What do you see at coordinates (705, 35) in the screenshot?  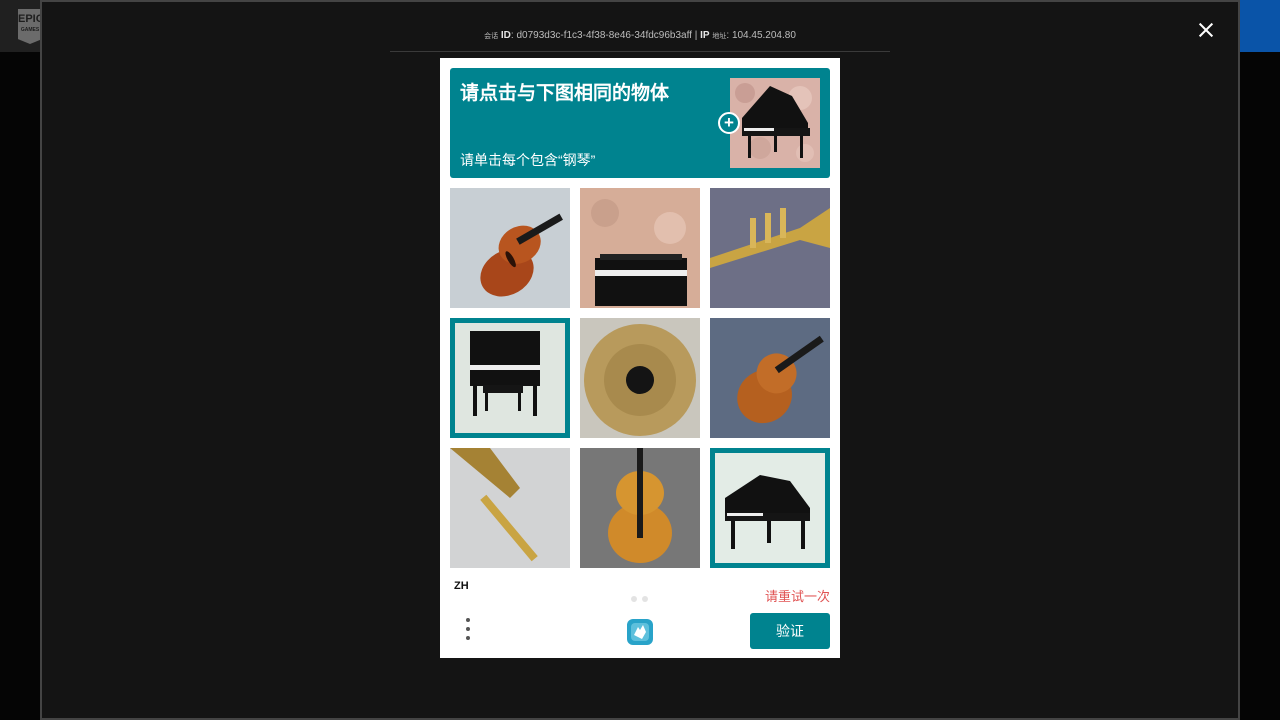 I see `ip-label: IP` at bounding box center [705, 35].